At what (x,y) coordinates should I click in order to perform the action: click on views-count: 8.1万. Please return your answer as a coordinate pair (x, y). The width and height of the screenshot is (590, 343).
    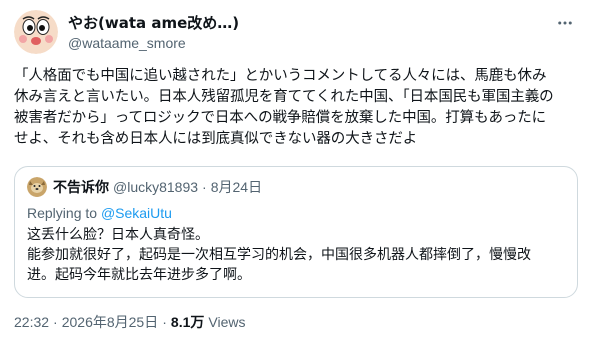
    Looking at the image, I should click on (187, 322).